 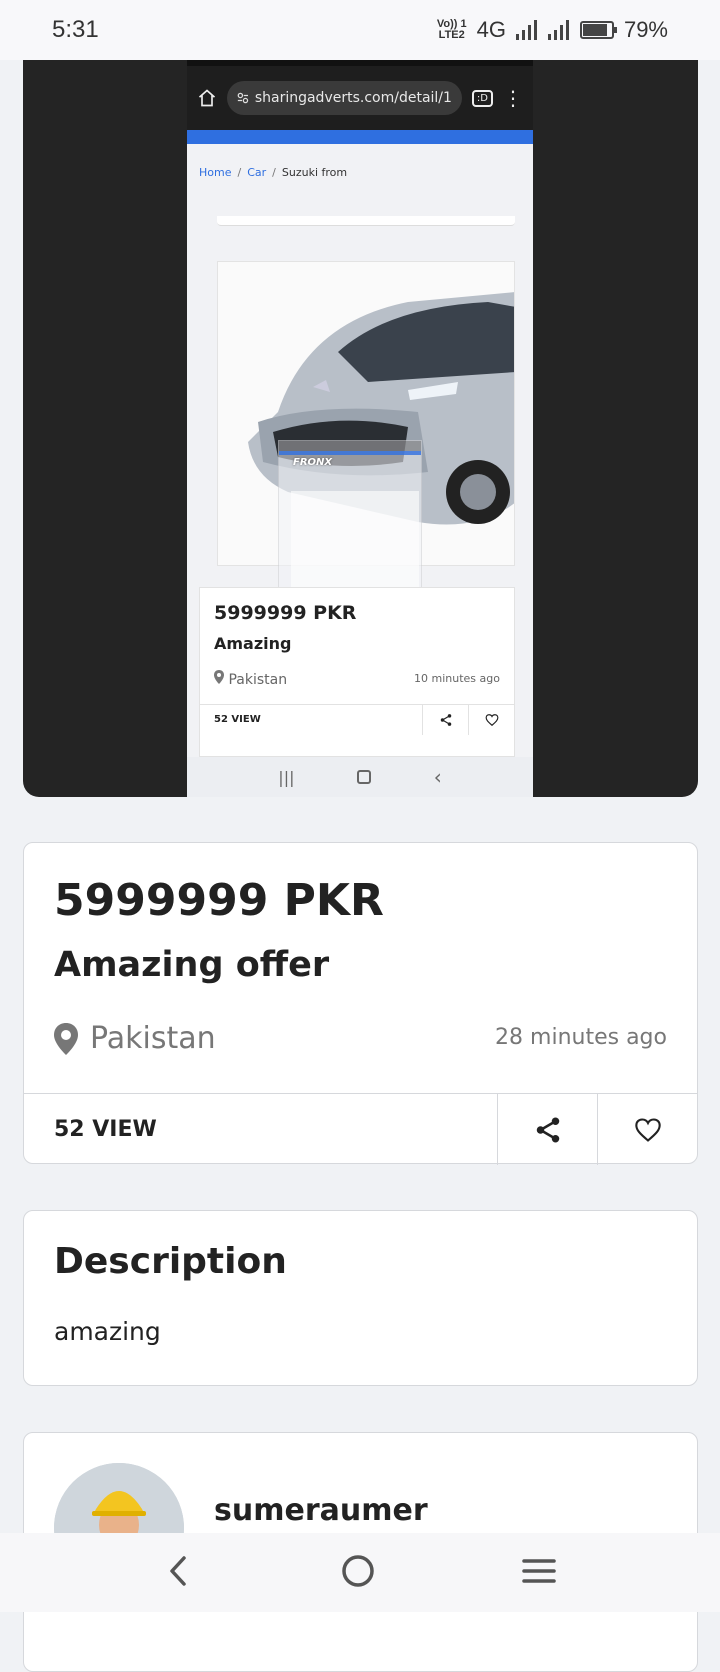 I want to click on recents-button, so click(x=539, y=1573).